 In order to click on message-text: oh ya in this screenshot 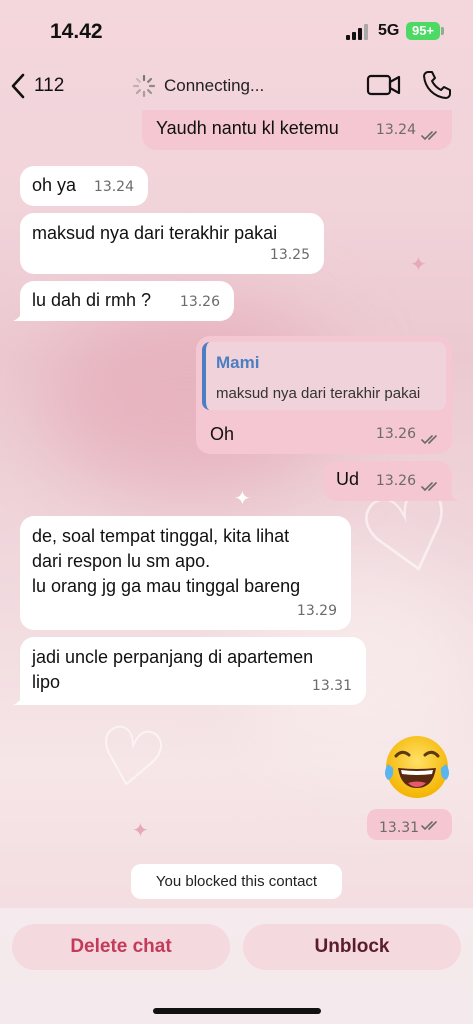, I will do `click(54, 185)`.